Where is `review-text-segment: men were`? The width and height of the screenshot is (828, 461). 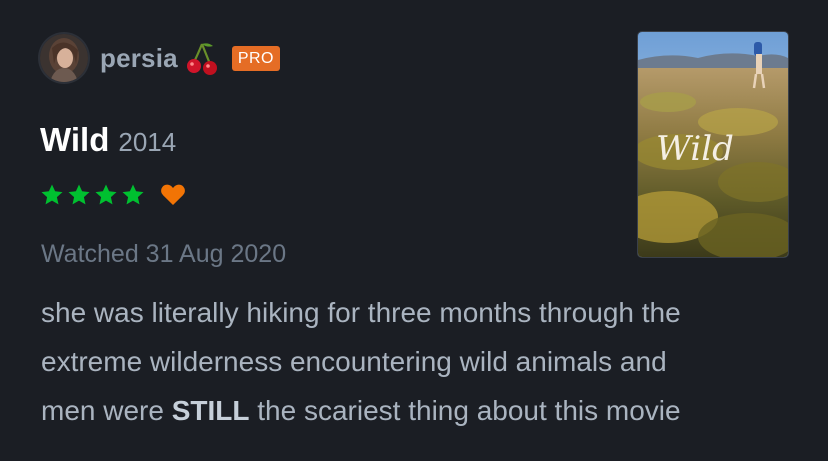 review-text-segment: men were is located at coordinates (102, 410).